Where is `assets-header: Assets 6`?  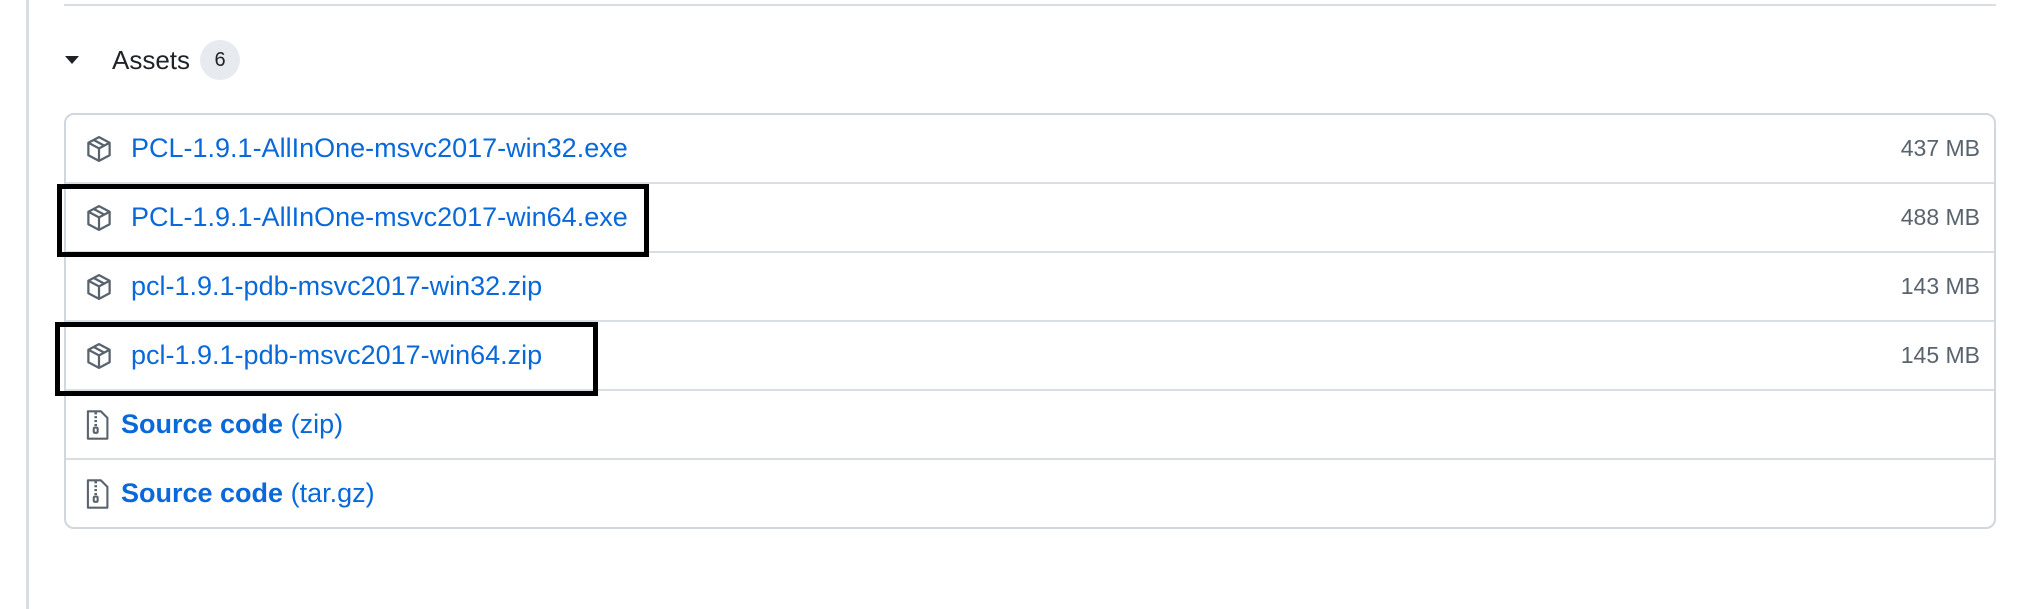
assets-header: Assets 6 is located at coordinates (152, 60).